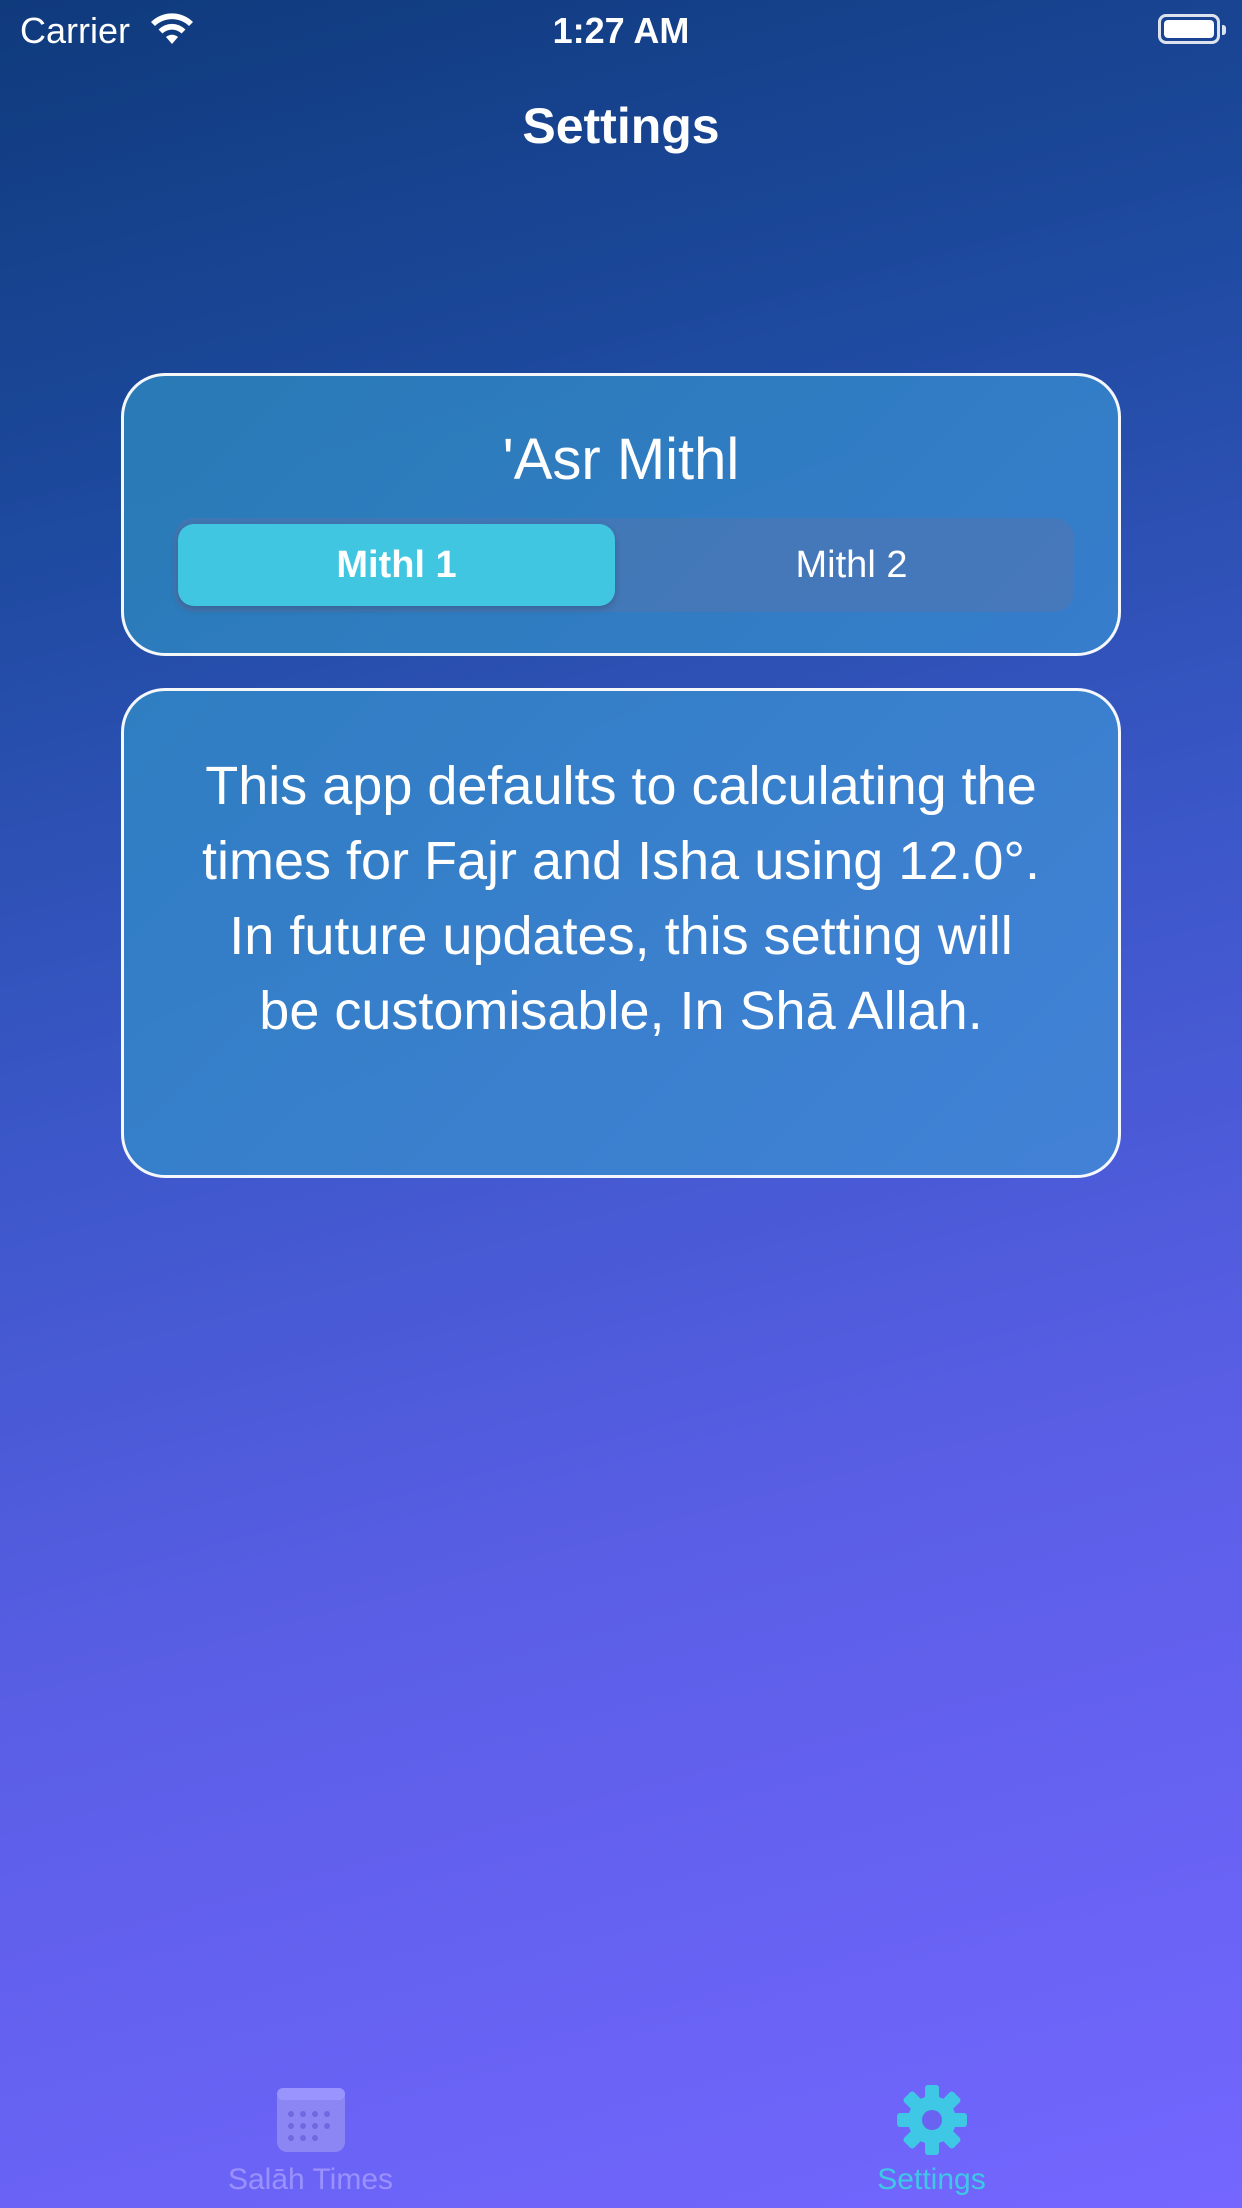  I want to click on tab-bar: Salāh Times Settings, so click(621, 2133).